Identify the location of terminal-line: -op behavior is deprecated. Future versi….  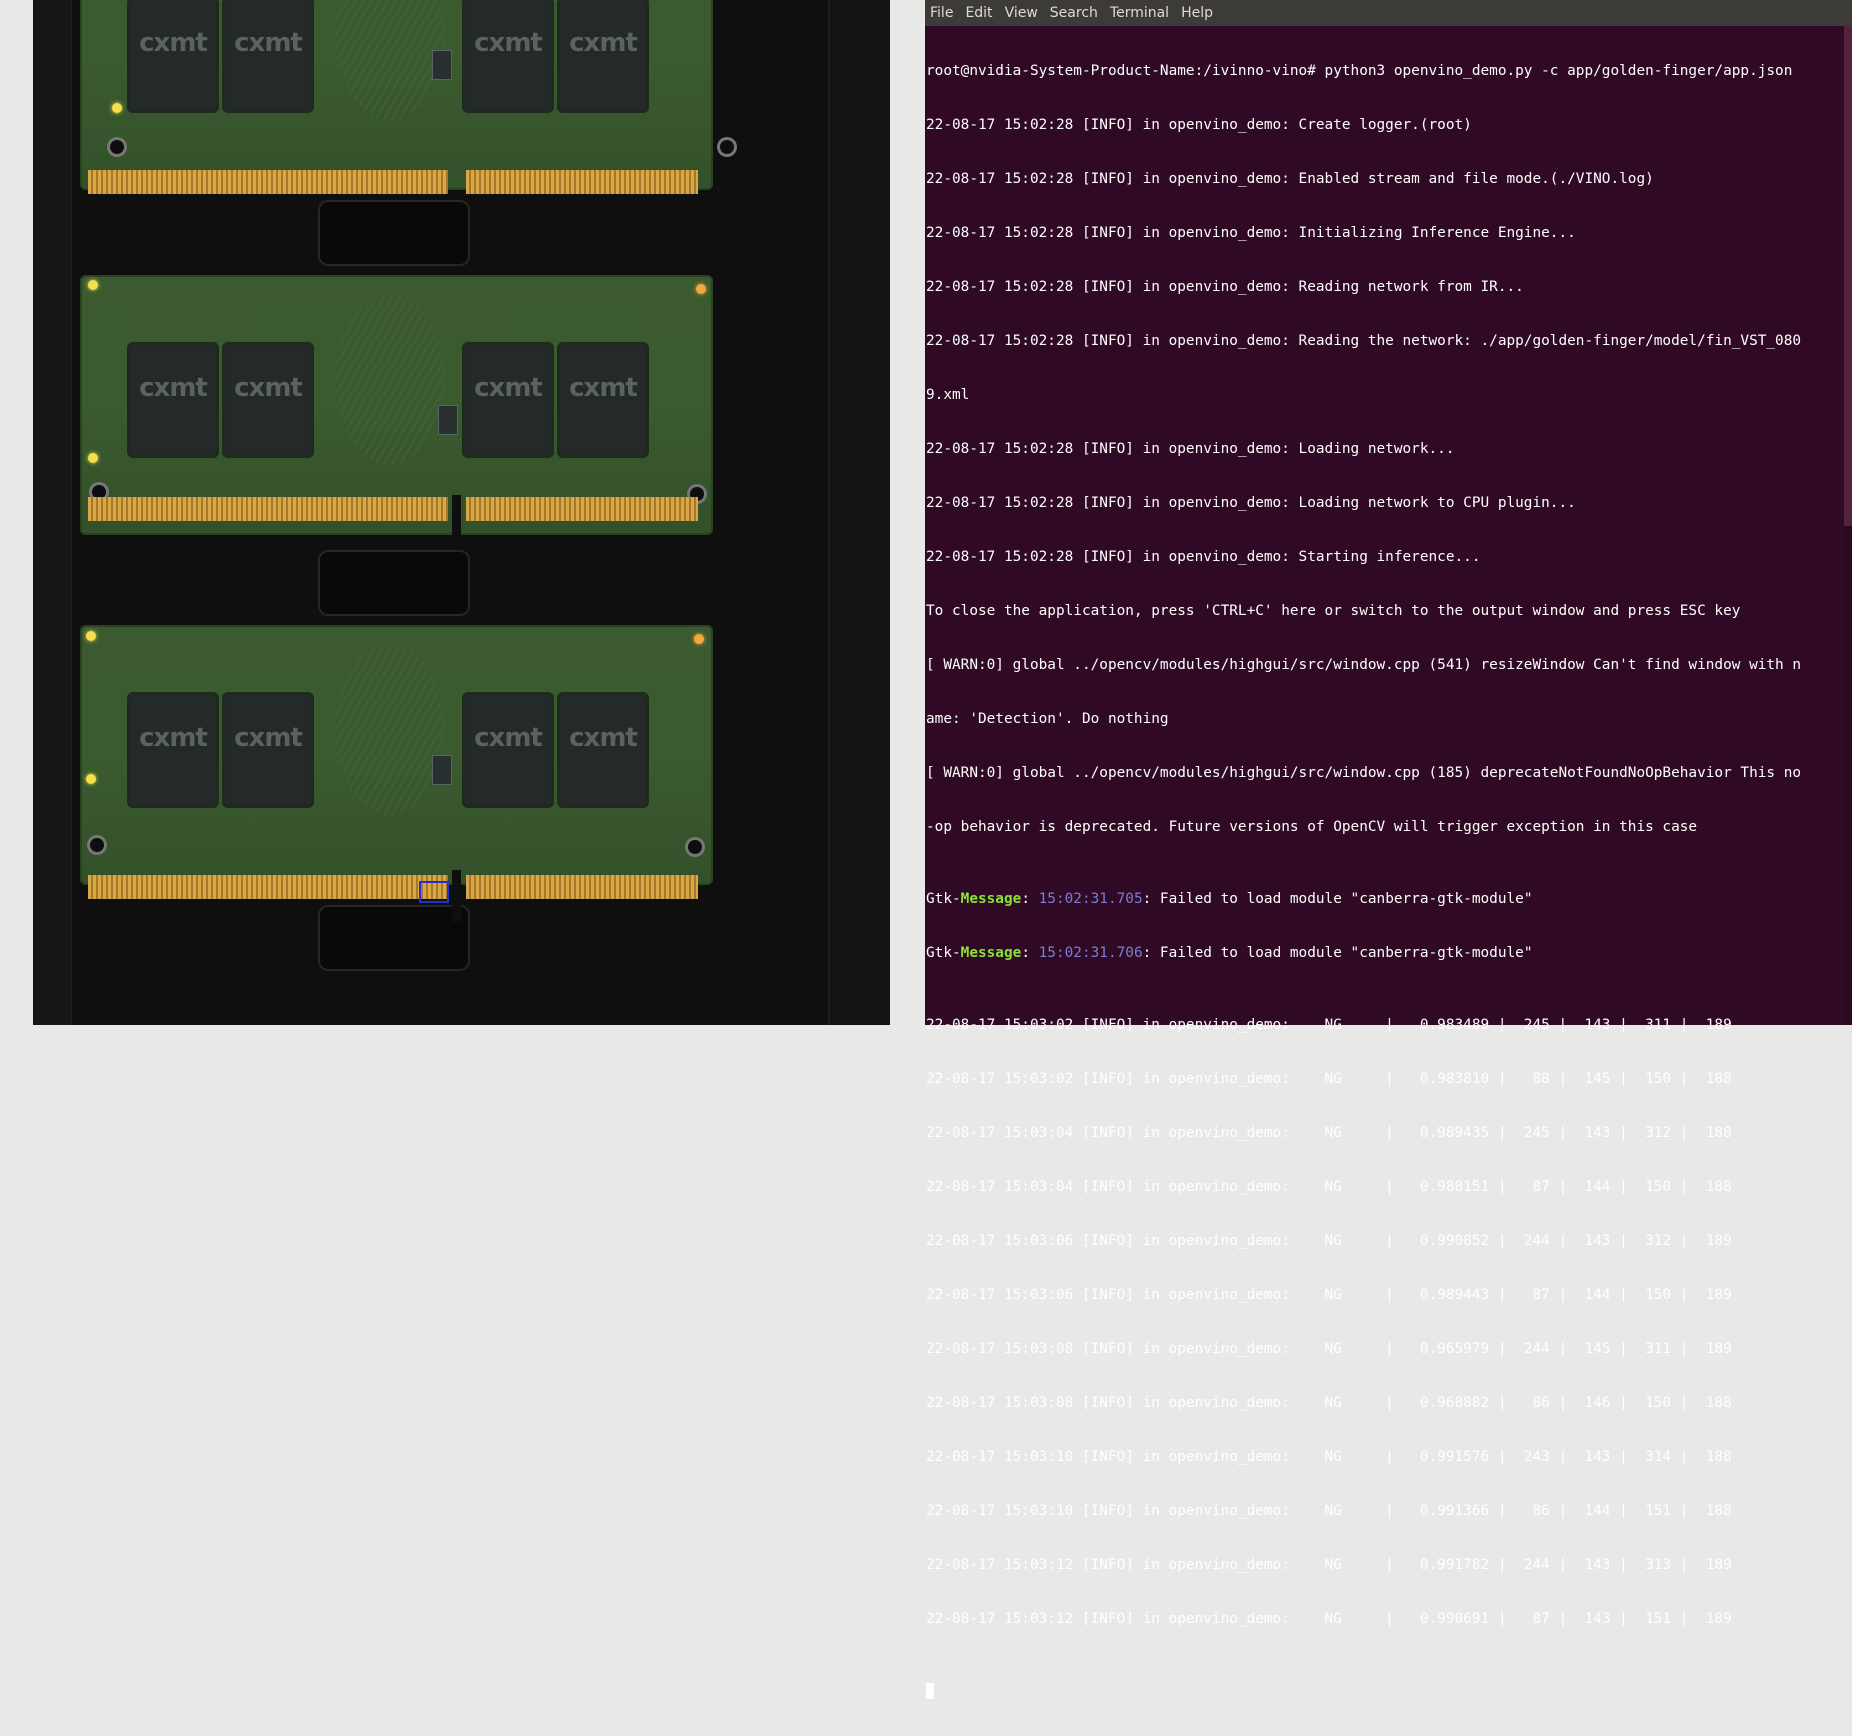
(1312, 827).